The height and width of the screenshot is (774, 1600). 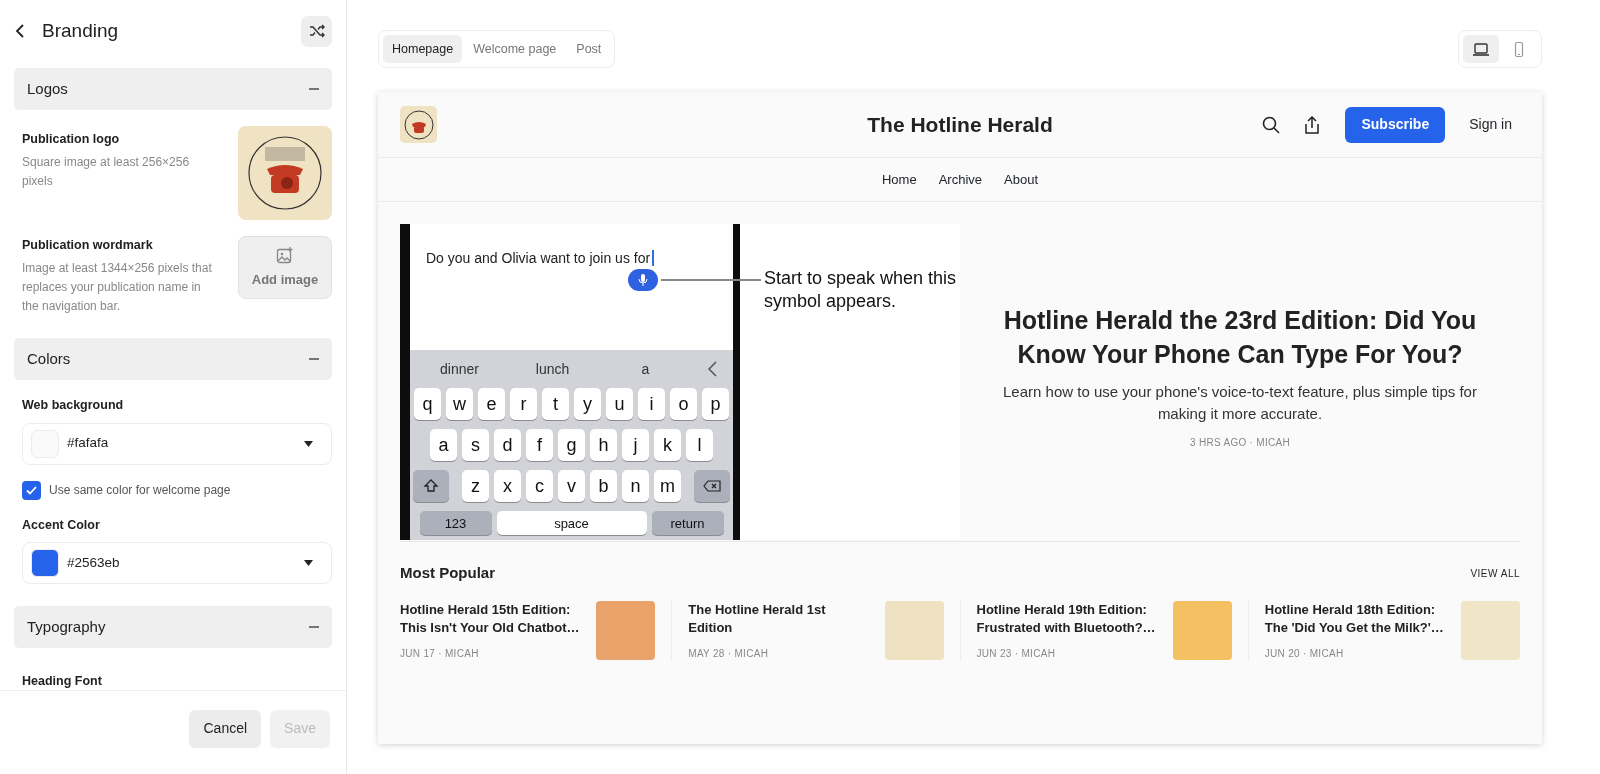 What do you see at coordinates (523, 404) in the screenshot?
I see `keyboard-key: r` at bounding box center [523, 404].